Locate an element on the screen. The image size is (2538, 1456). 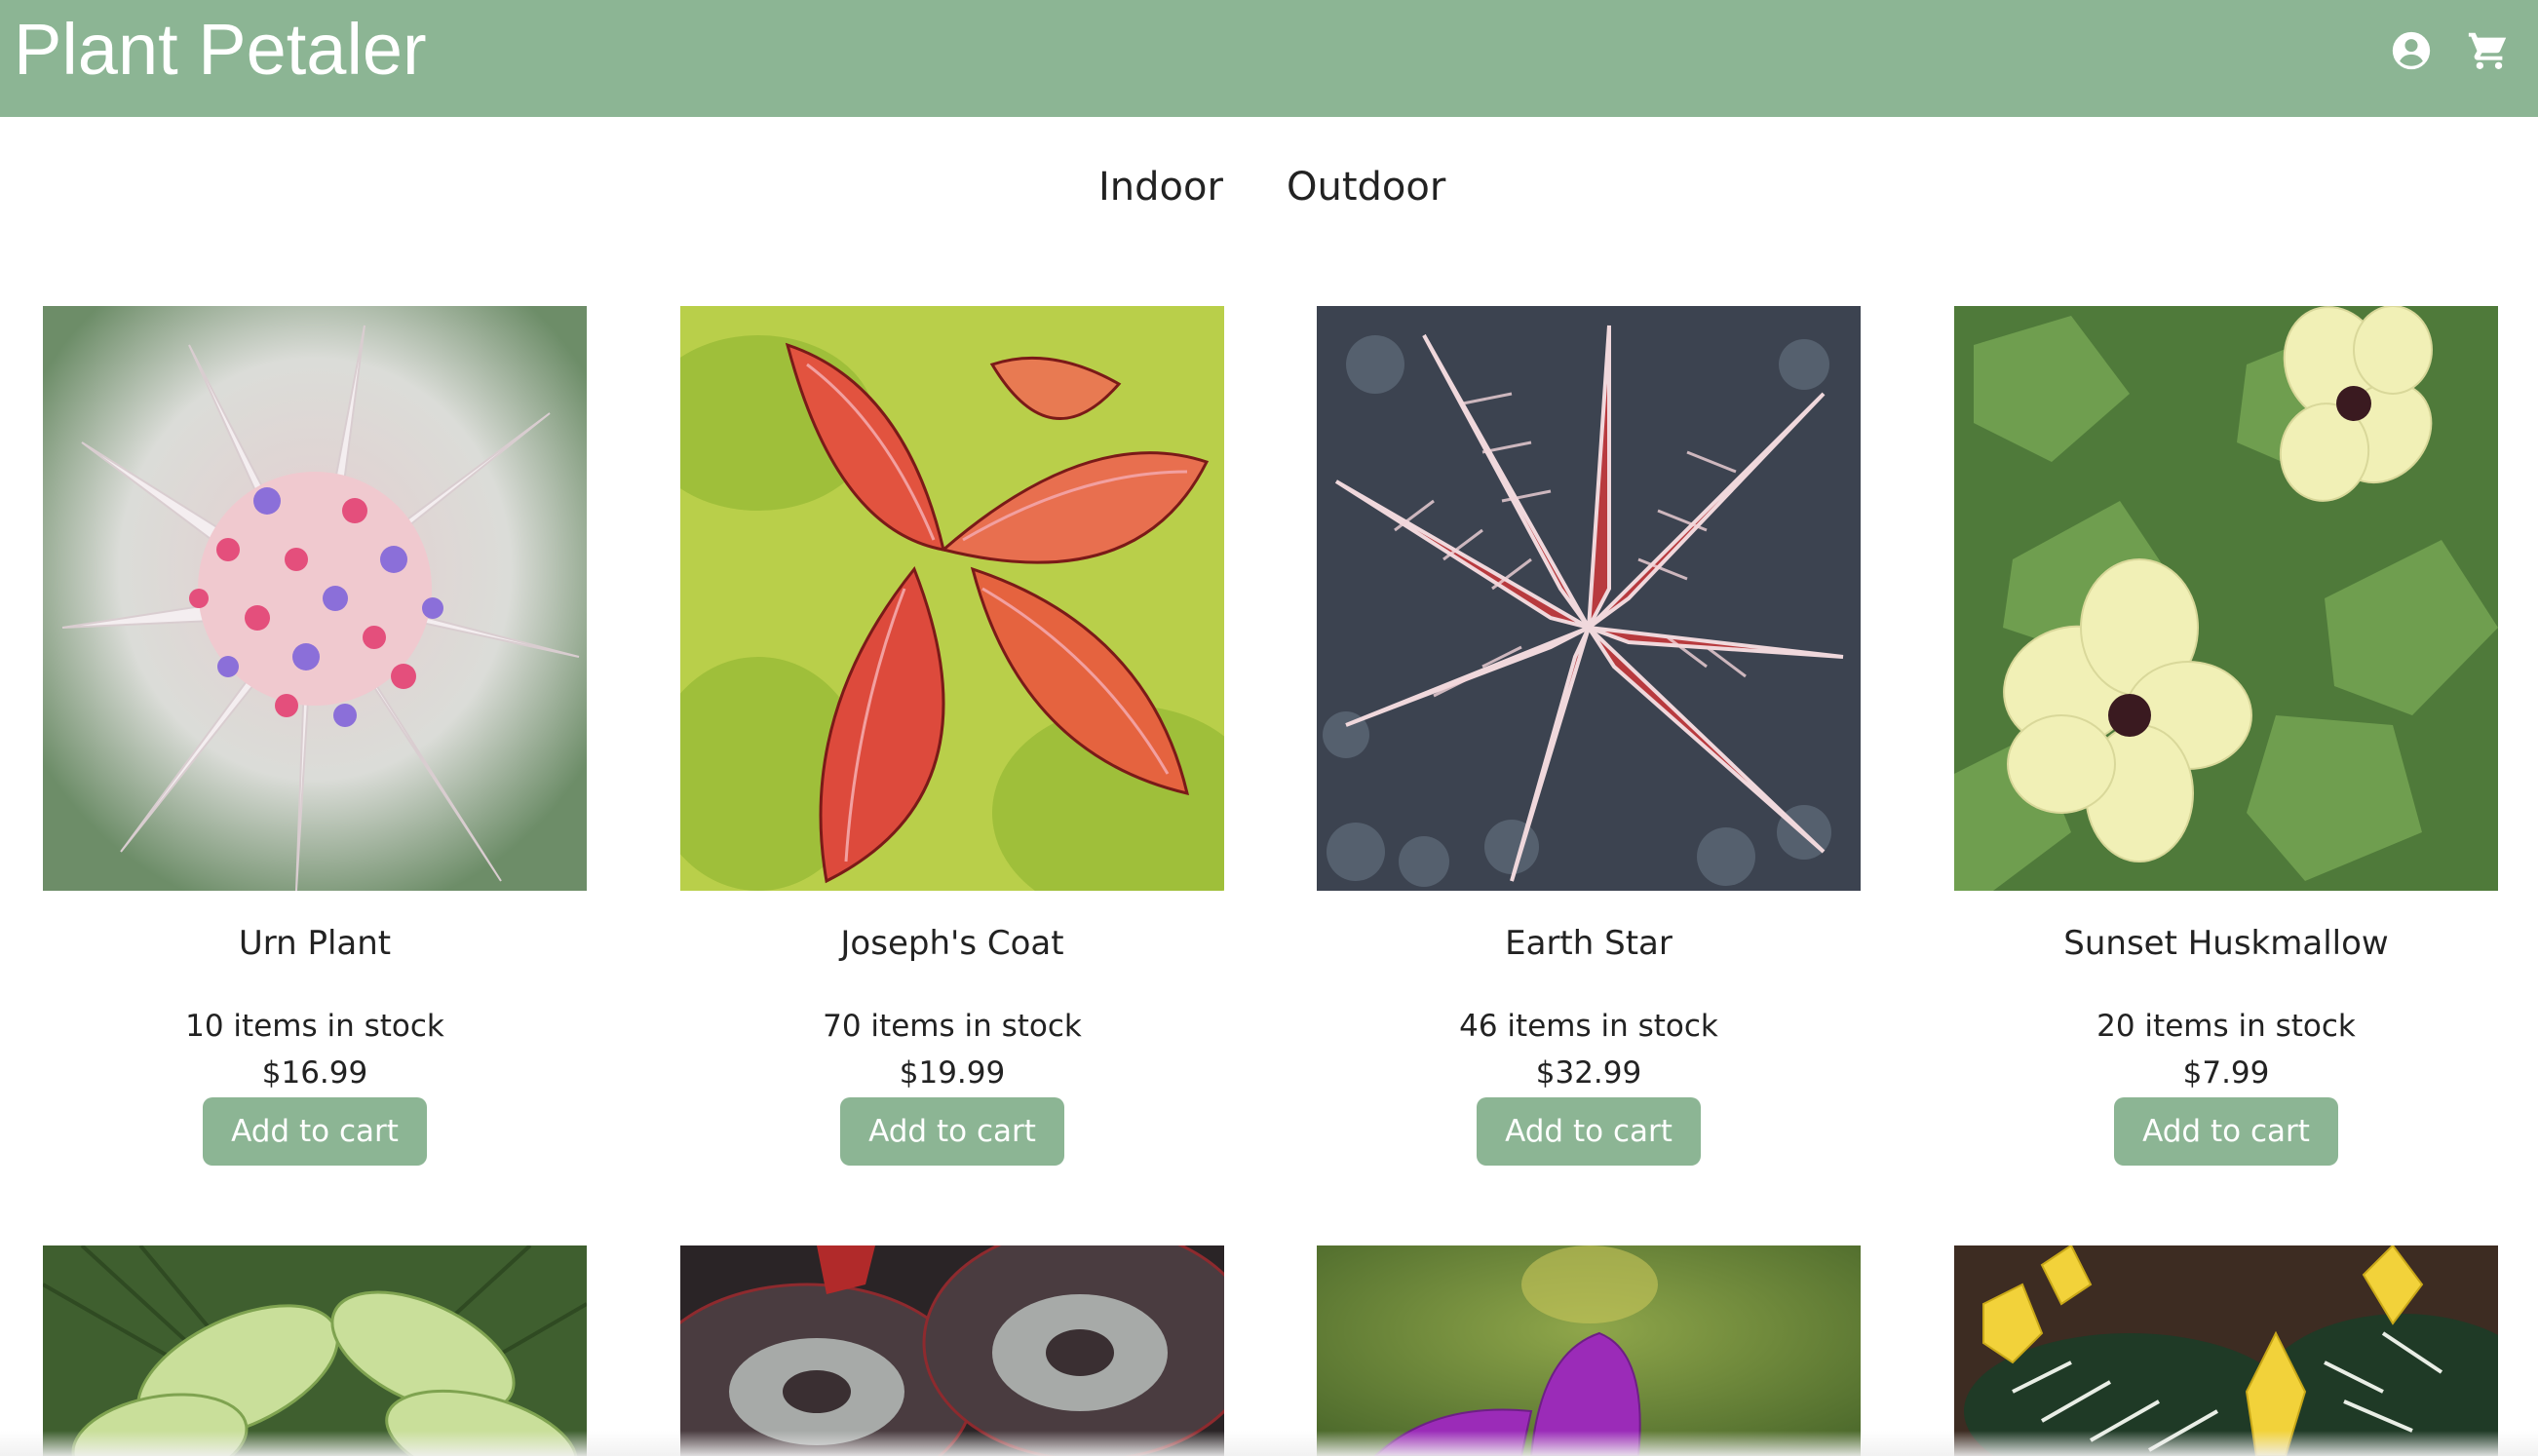
product-stock: 70 items in stock is located at coordinates (952, 1026).